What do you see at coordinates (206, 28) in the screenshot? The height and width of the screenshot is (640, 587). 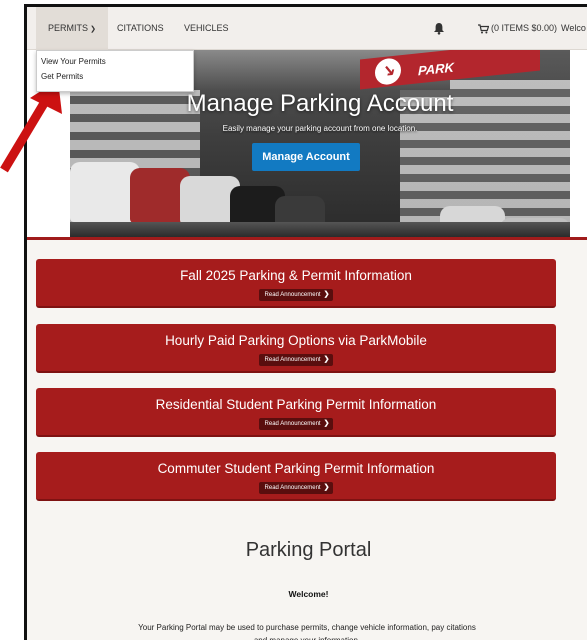 I see `nav-vehicles: VEHICLES` at bounding box center [206, 28].